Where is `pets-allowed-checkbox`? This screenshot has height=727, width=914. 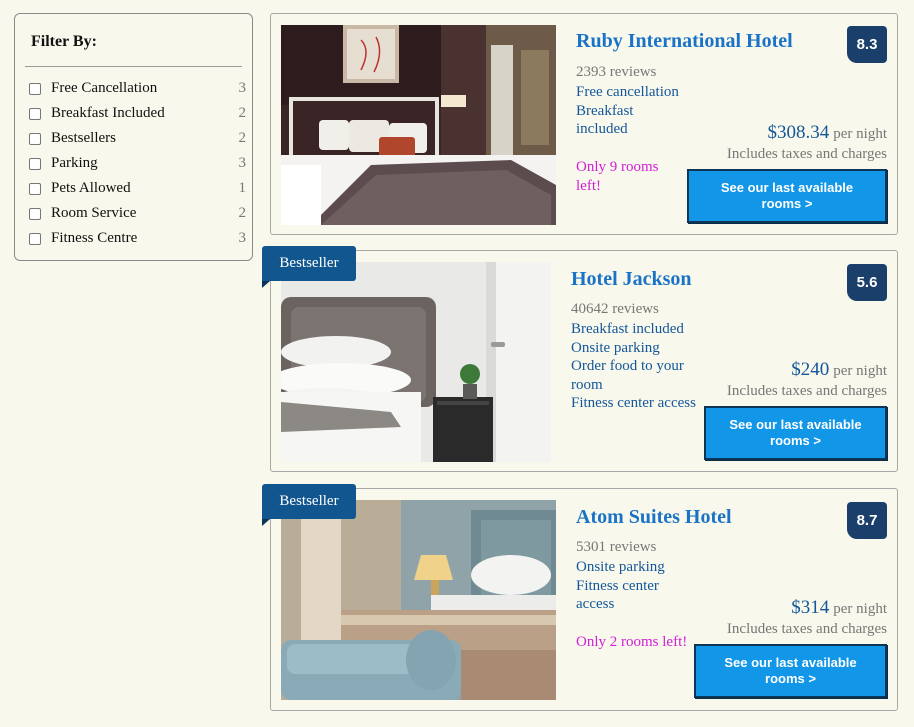 pets-allowed-checkbox is located at coordinates (35, 188).